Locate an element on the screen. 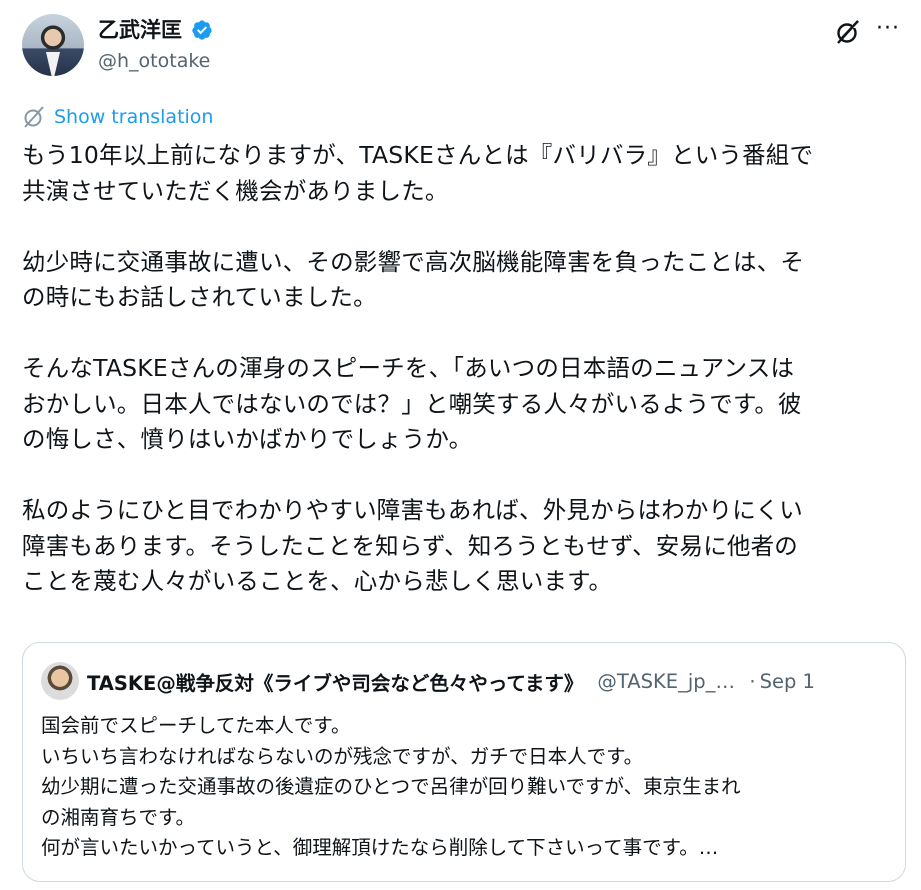 Image resolution: width=921 pixels, height=890 pixels. author-handle: @h_ototake is located at coordinates (155, 61).